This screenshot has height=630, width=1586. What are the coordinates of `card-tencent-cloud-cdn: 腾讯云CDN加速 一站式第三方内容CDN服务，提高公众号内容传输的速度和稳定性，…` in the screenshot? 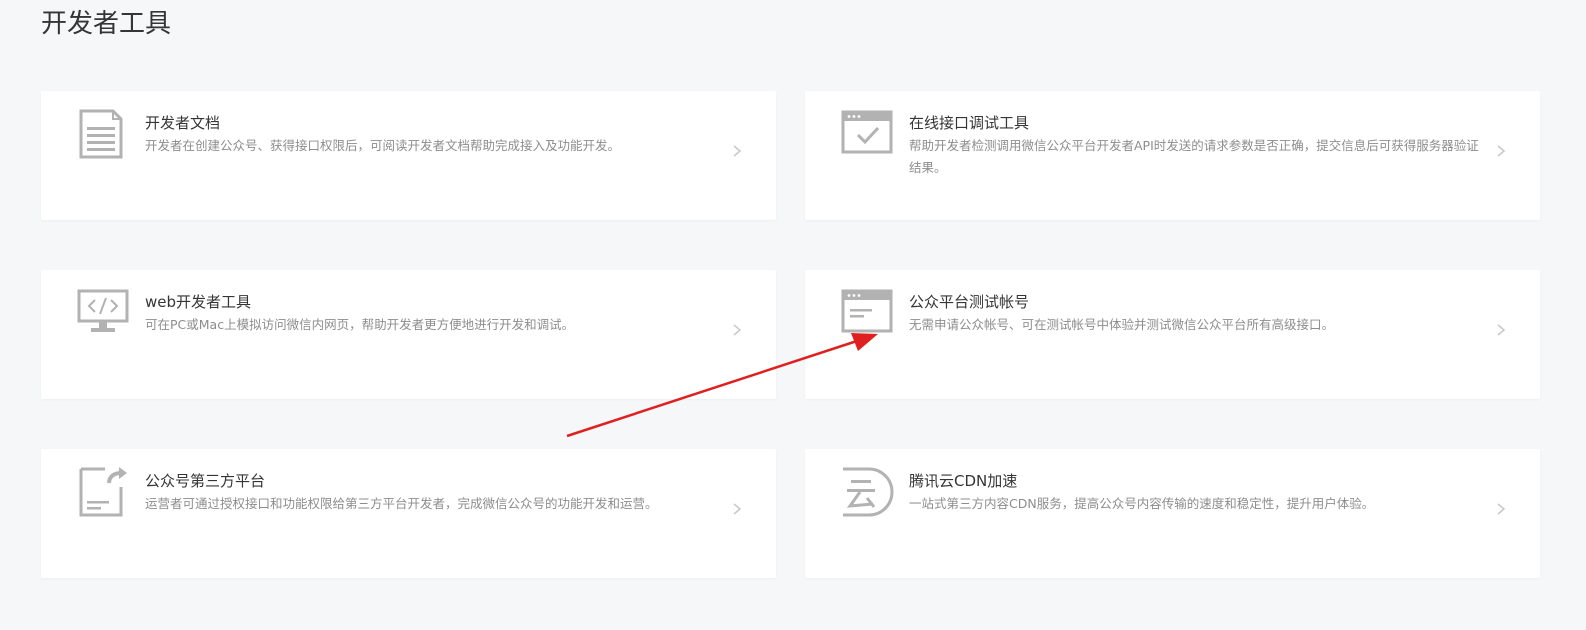 It's located at (1172, 513).